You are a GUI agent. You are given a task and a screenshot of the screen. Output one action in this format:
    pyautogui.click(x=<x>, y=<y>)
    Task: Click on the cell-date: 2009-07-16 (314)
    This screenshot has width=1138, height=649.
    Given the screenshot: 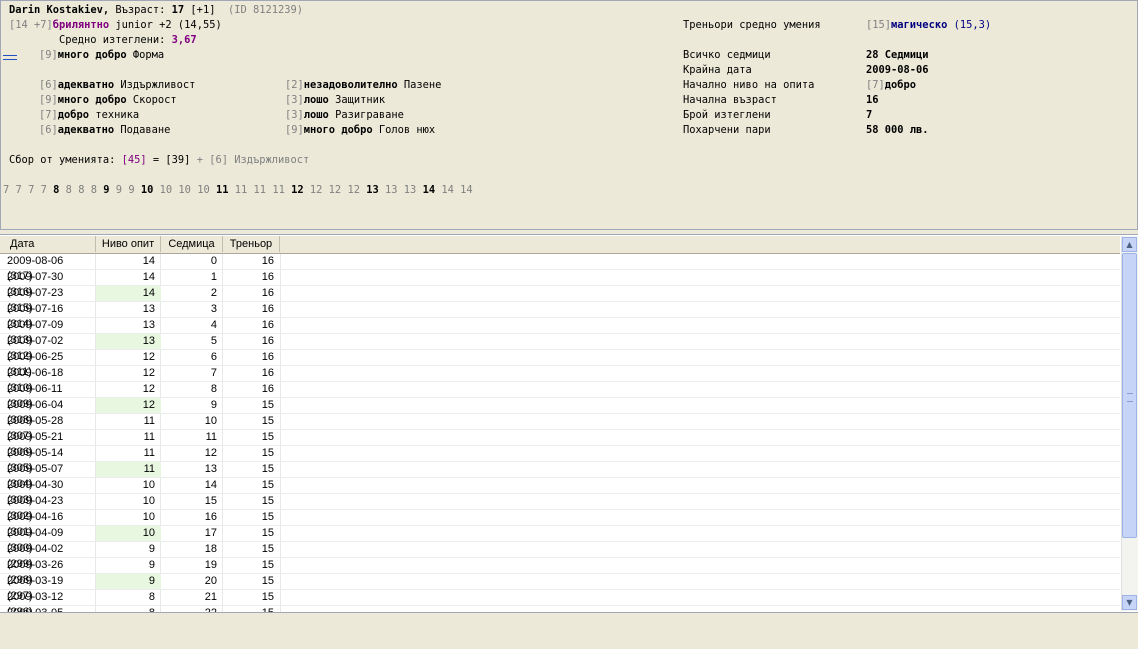 What is the action you would take?
    pyautogui.click(x=35, y=316)
    